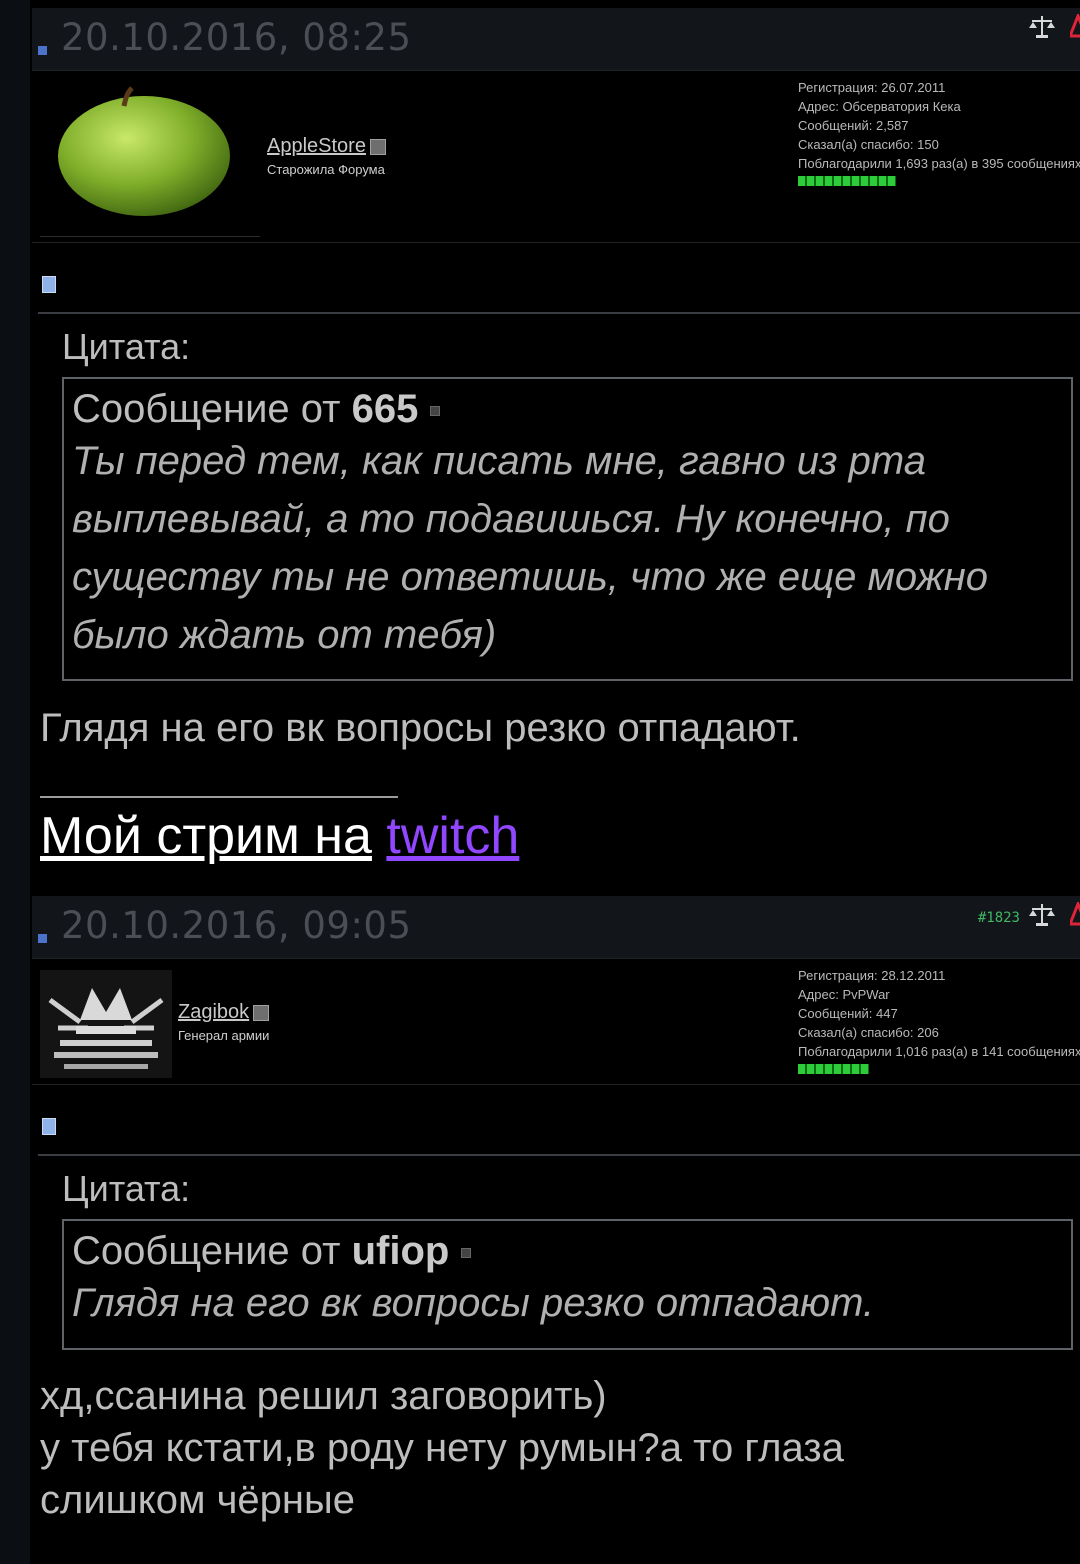  What do you see at coordinates (224, 1035) in the screenshot?
I see `user-title: Генерал армии` at bounding box center [224, 1035].